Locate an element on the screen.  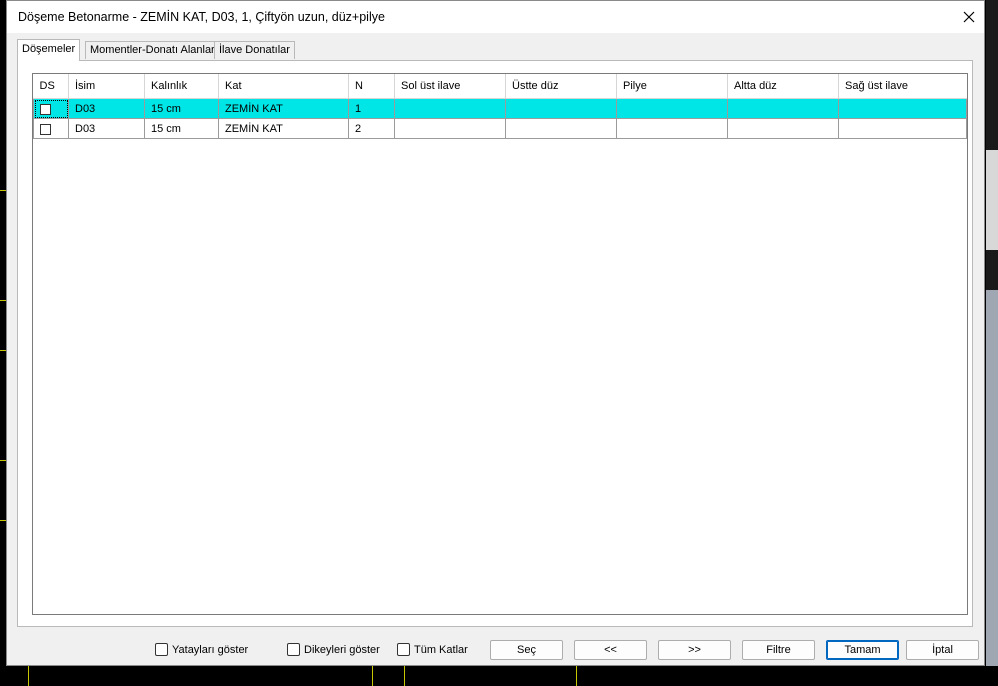
column-header-n: N is located at coordinates (371, 86).